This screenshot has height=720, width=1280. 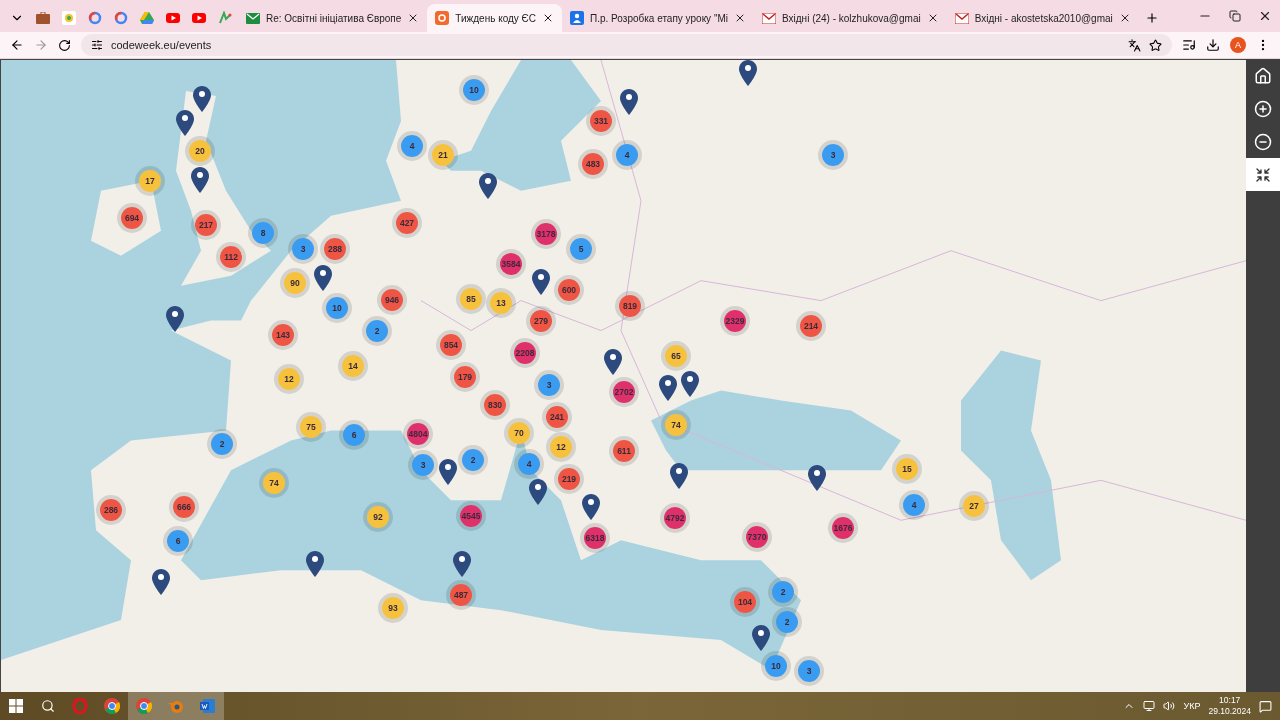 What do you see at coordinates (69, 18) in the screenshot?
I see `flower-icon` at bounding box center [69, 18].